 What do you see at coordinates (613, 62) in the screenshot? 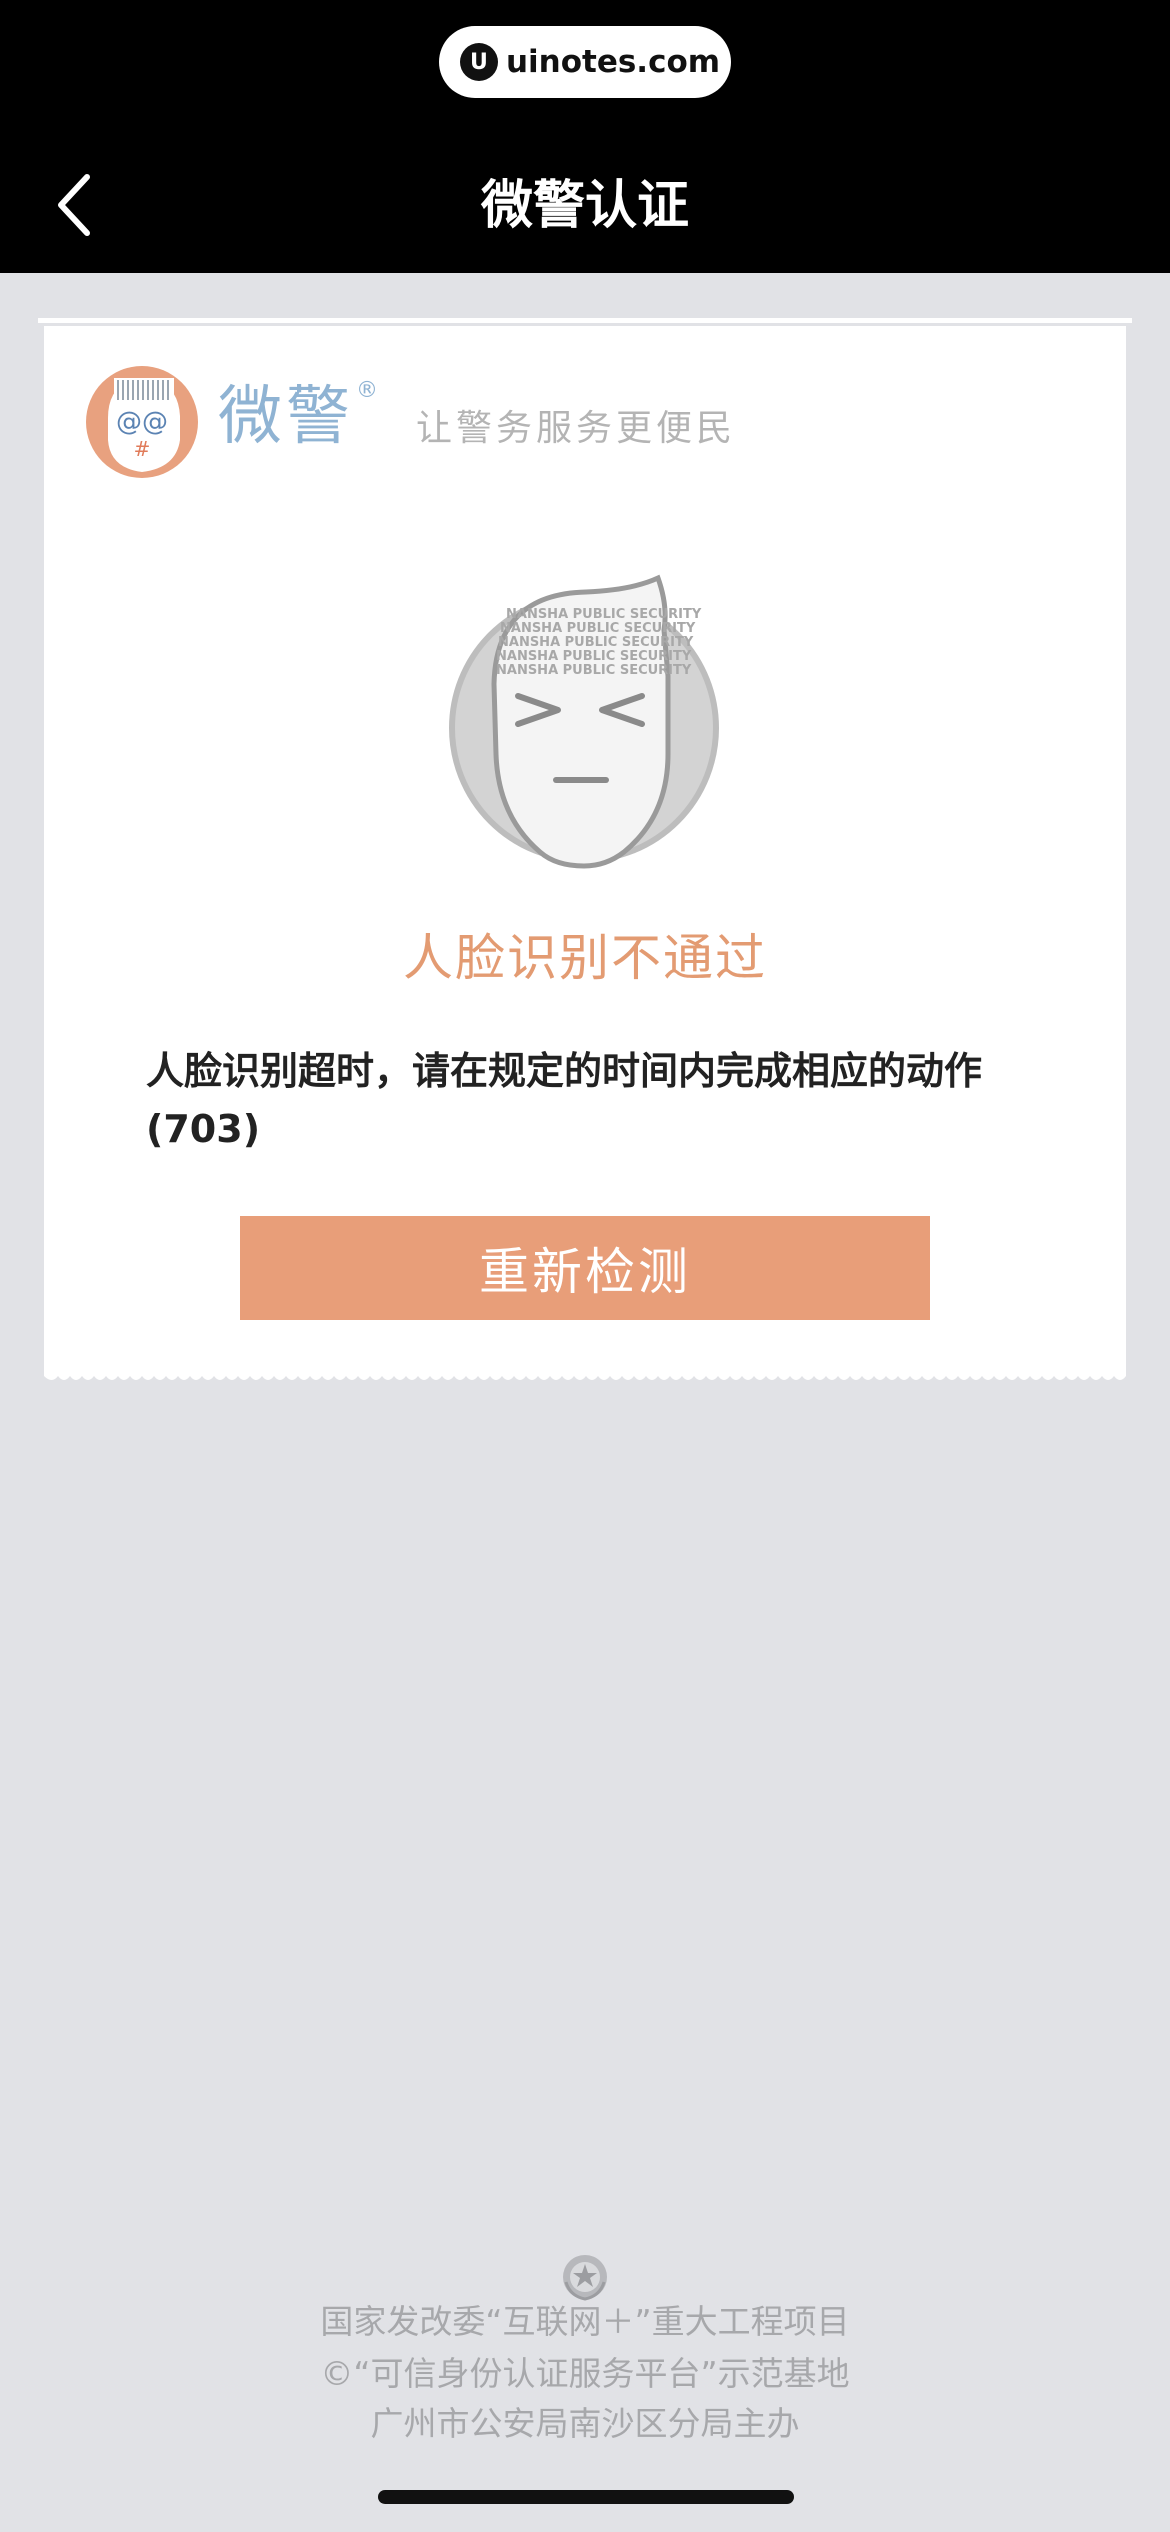
I see `watermark-text: uinotes.com` at bounding box center [613, 62].